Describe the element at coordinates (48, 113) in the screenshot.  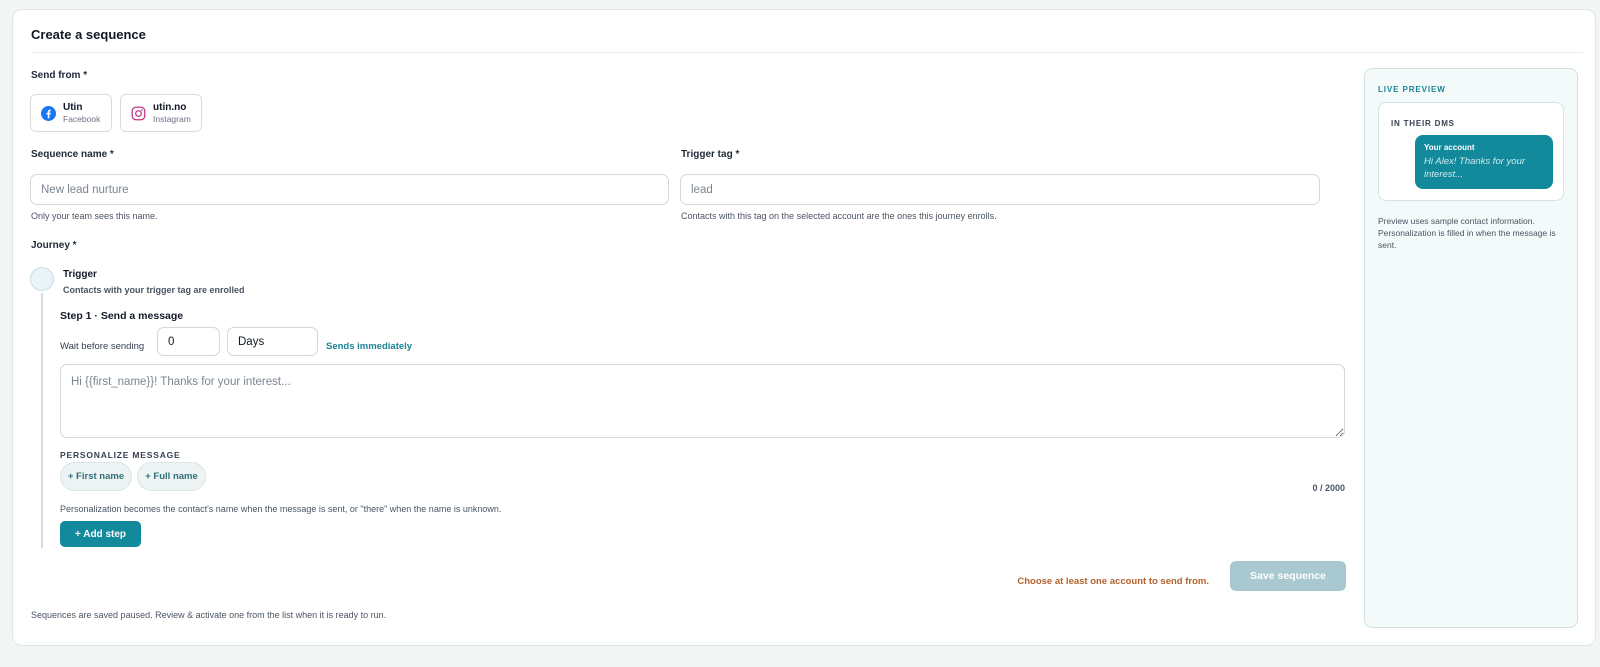
I see `facebook-icon` at that location.